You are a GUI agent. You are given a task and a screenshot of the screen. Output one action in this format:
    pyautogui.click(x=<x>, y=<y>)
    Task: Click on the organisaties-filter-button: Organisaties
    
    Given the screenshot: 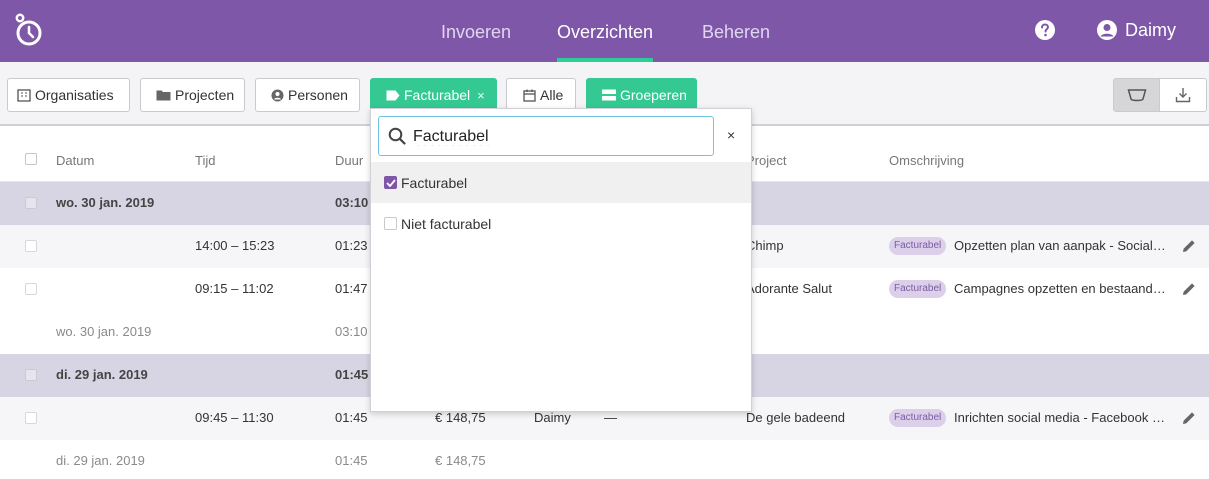 What is the action you would take?
    pyautogui.click(x=68, y=95)
    